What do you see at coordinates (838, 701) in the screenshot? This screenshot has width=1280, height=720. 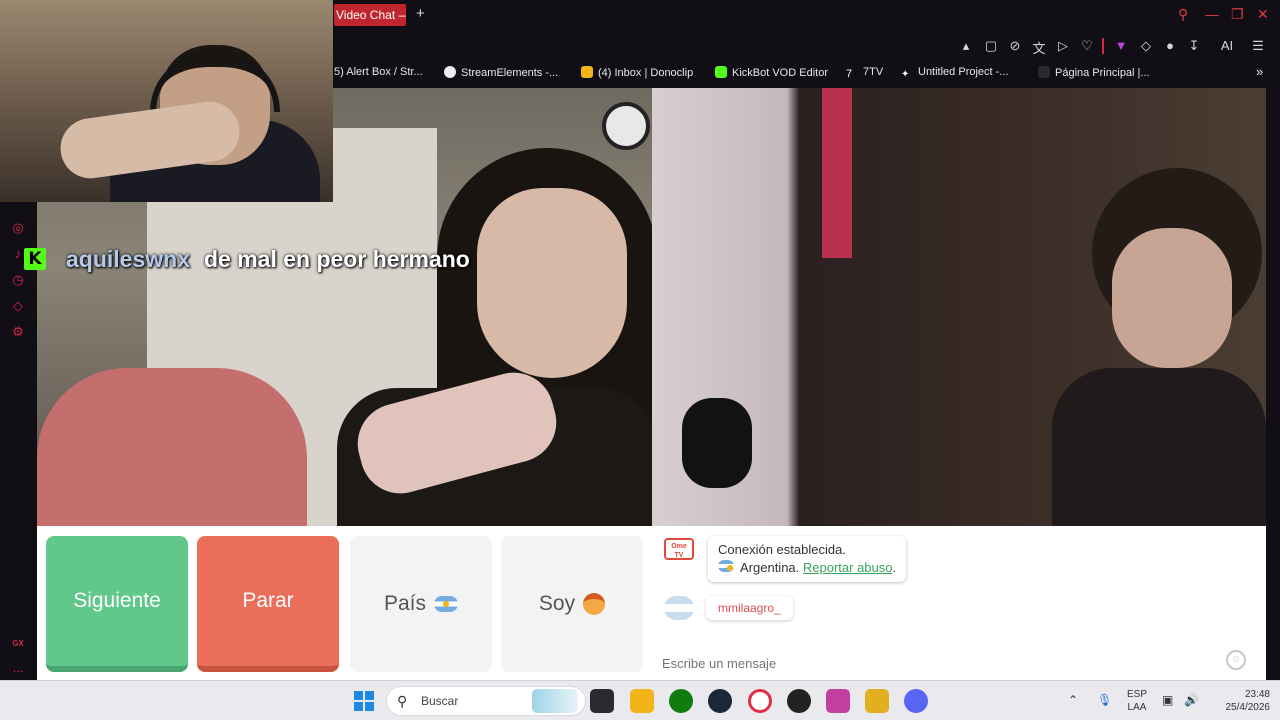 I see `streaming-app-icon` at bounding box center [838, 701].